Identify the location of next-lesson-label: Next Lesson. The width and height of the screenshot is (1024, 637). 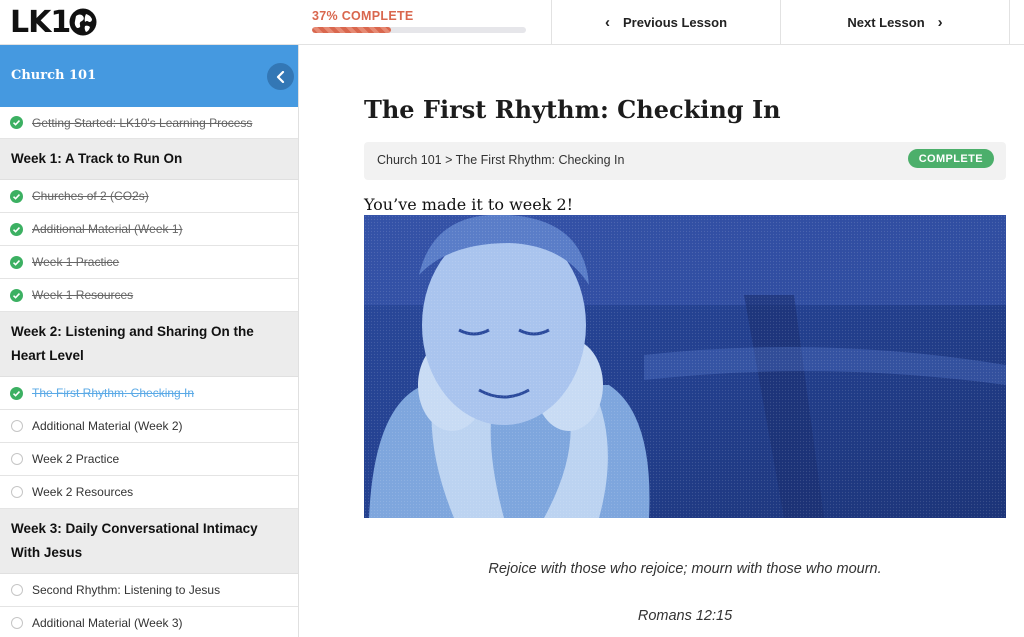
(886, 22).